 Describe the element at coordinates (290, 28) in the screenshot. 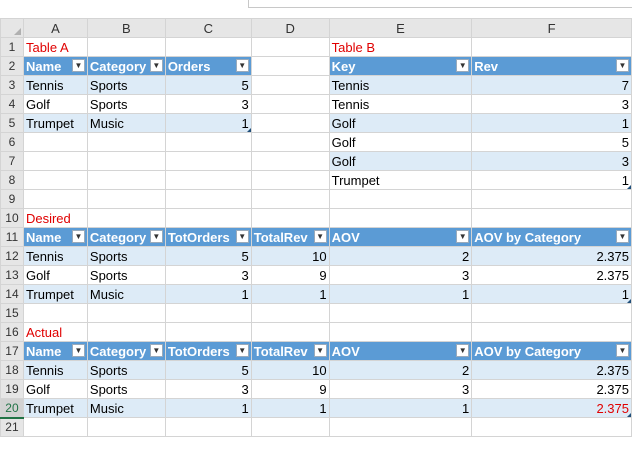

I see `column-header-d: D` at that location.